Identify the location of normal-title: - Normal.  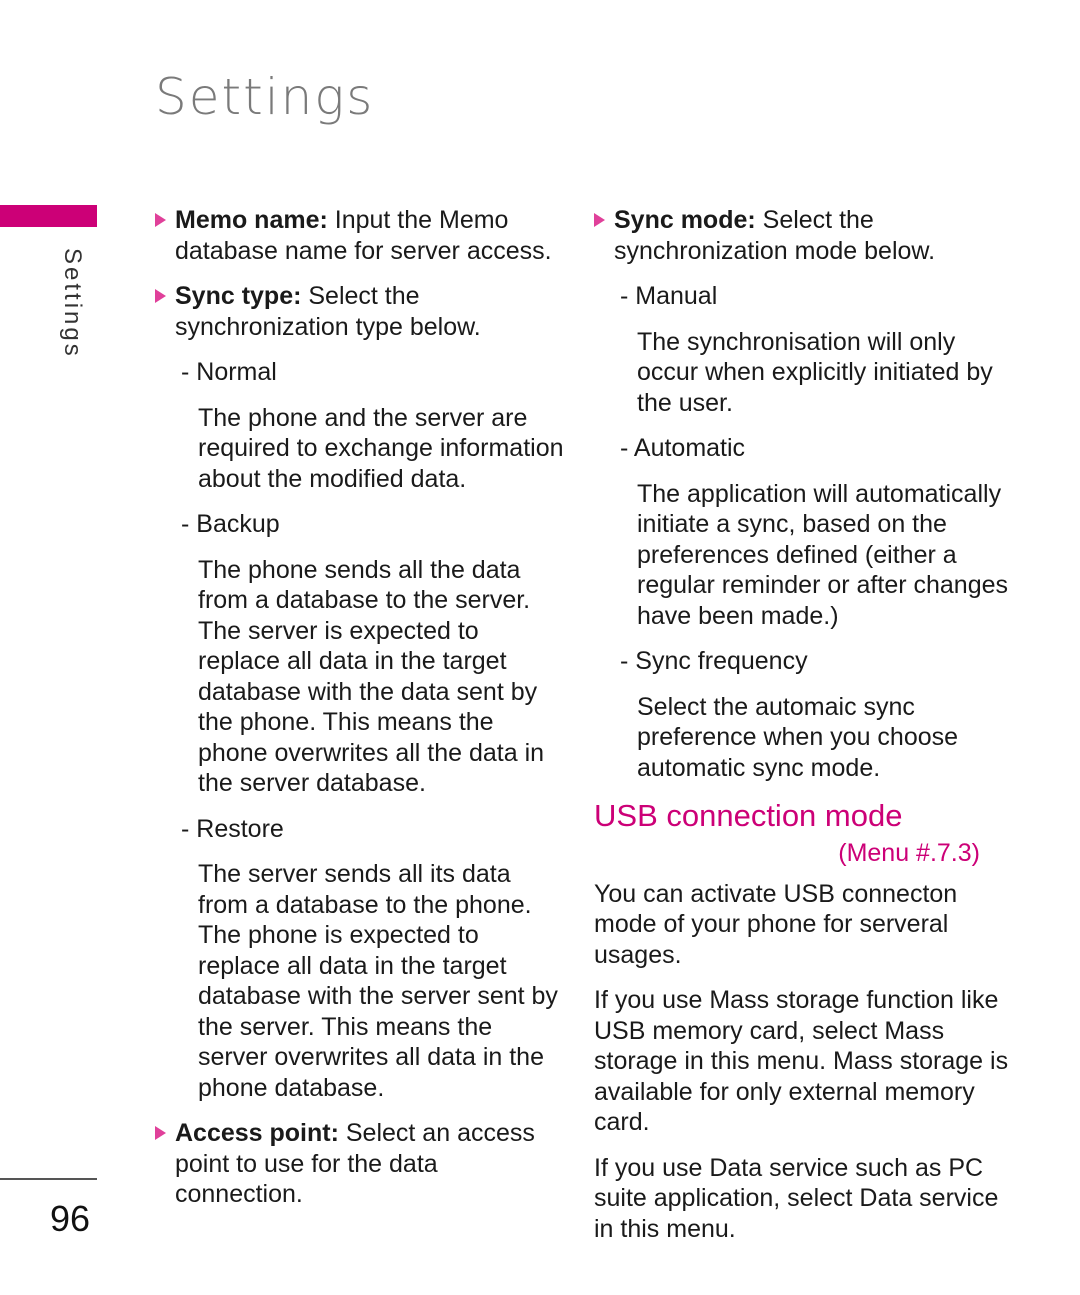
(229, 372).